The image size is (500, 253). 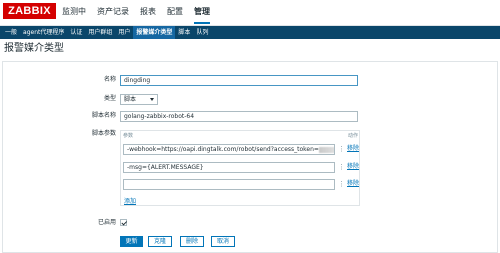 What do you see at coordinates (250, 13) in the screenshot?
I see `top-navigation-bar: ZABBIX 监测中 资产记录 报表 配置 管理` at bounding box center [250, 13].